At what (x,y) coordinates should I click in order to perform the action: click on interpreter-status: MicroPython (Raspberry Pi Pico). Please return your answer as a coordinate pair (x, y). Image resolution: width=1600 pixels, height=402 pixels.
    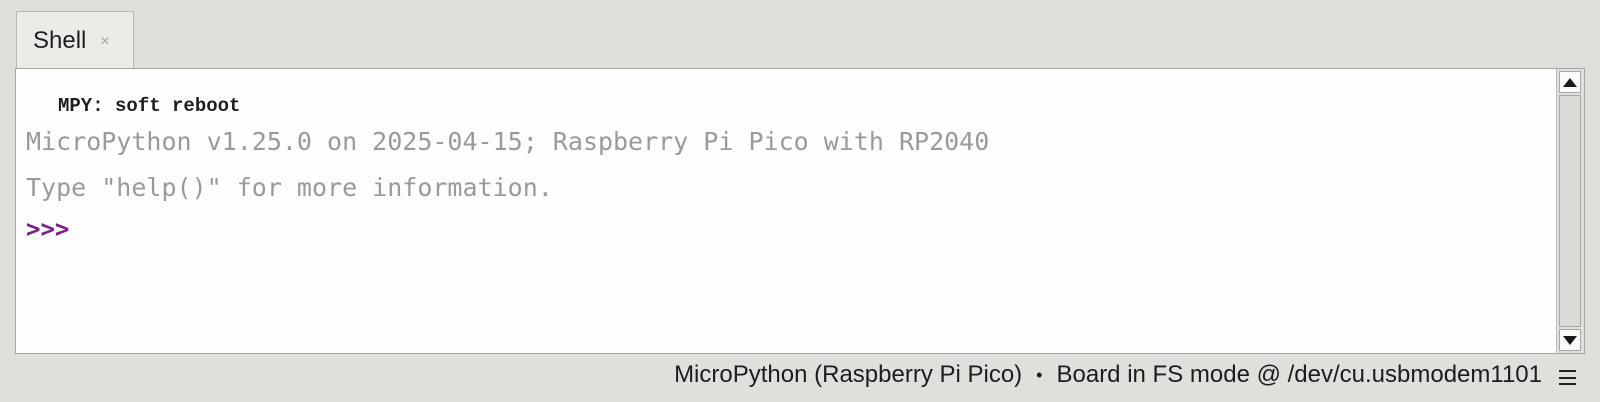
    Looking at the image, I should click on (848, 375).